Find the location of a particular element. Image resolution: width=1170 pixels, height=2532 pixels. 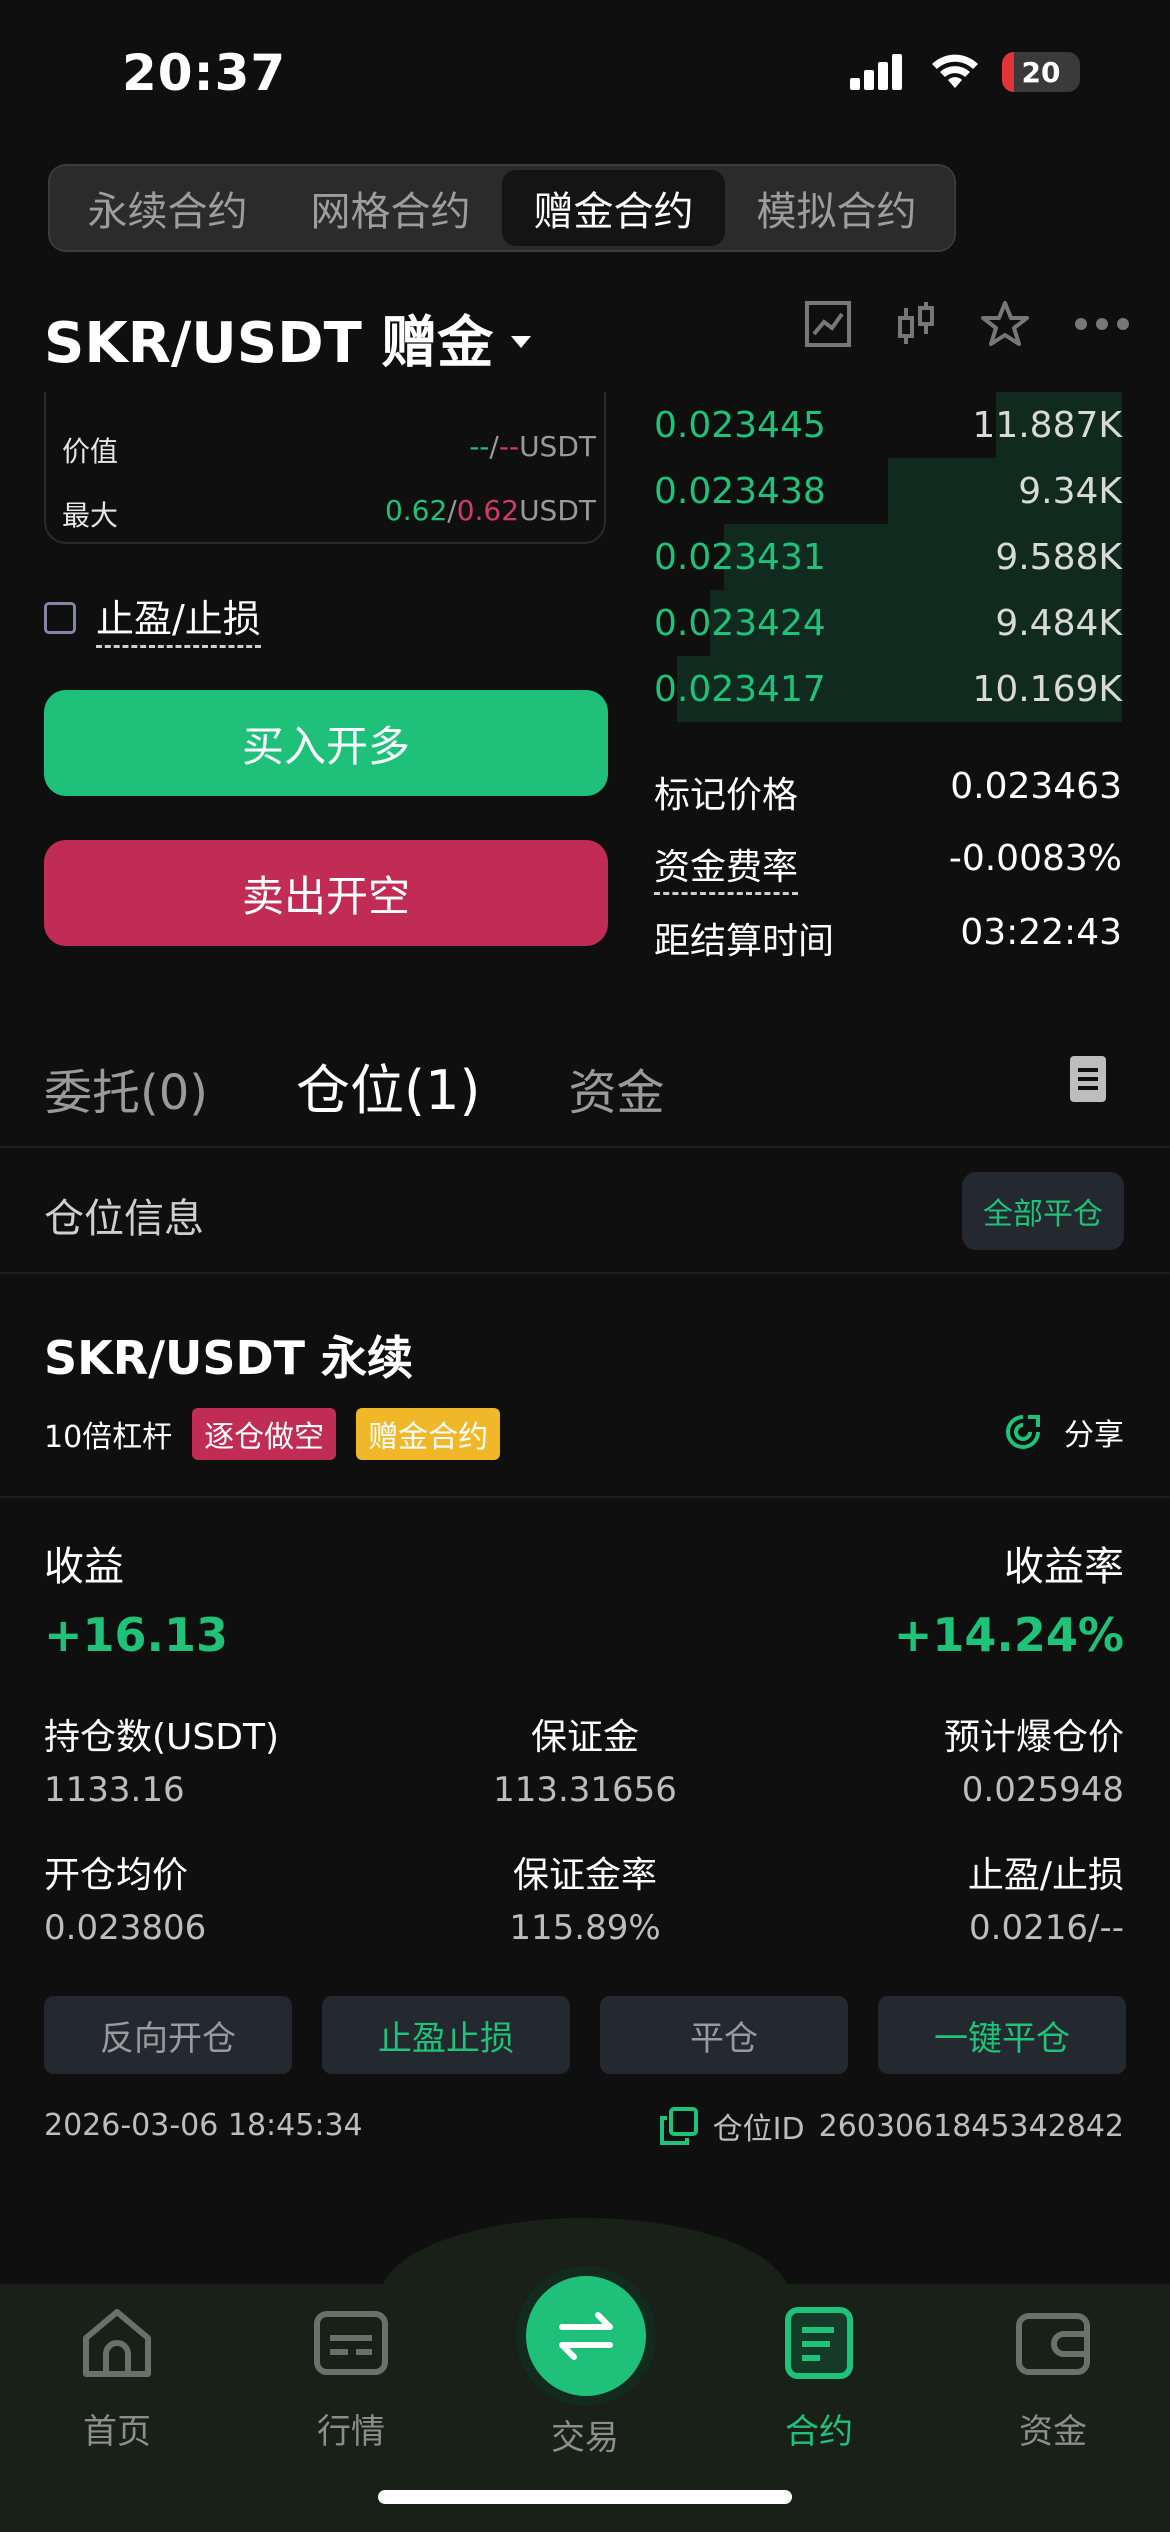

buy-long-button: 买入开多 is located at coordinates (326, 743).